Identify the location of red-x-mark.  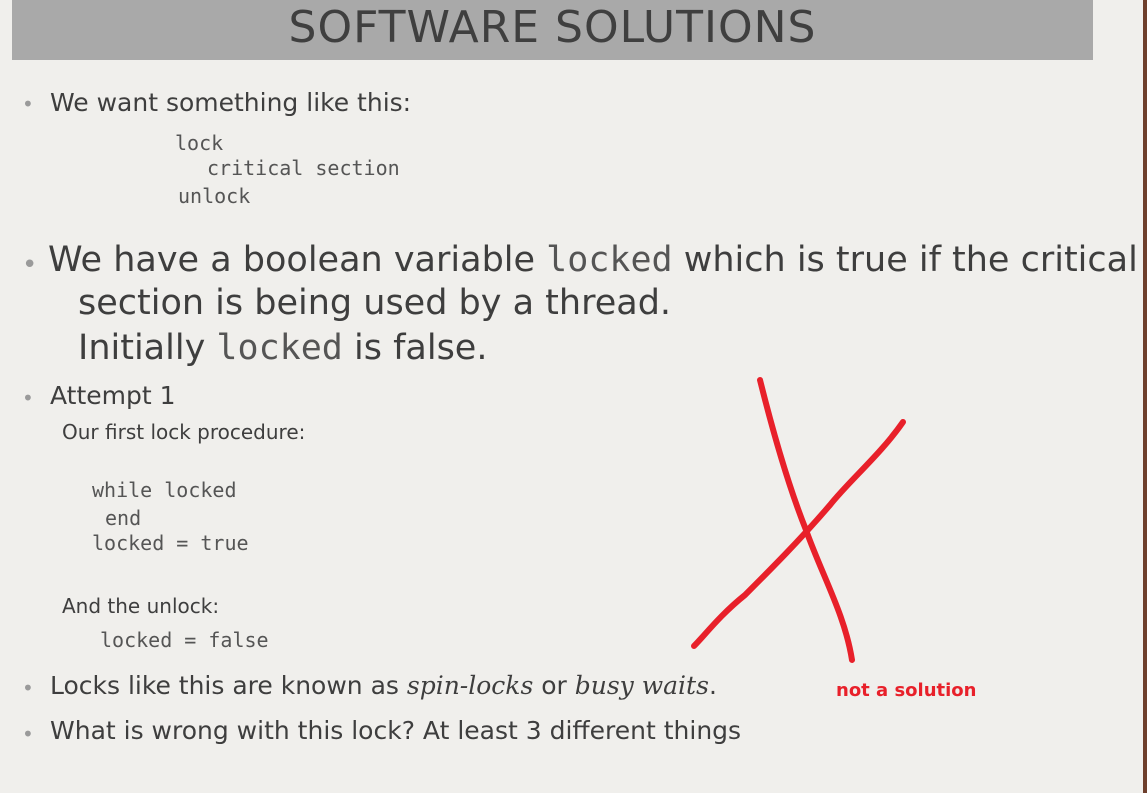
(798, 520).